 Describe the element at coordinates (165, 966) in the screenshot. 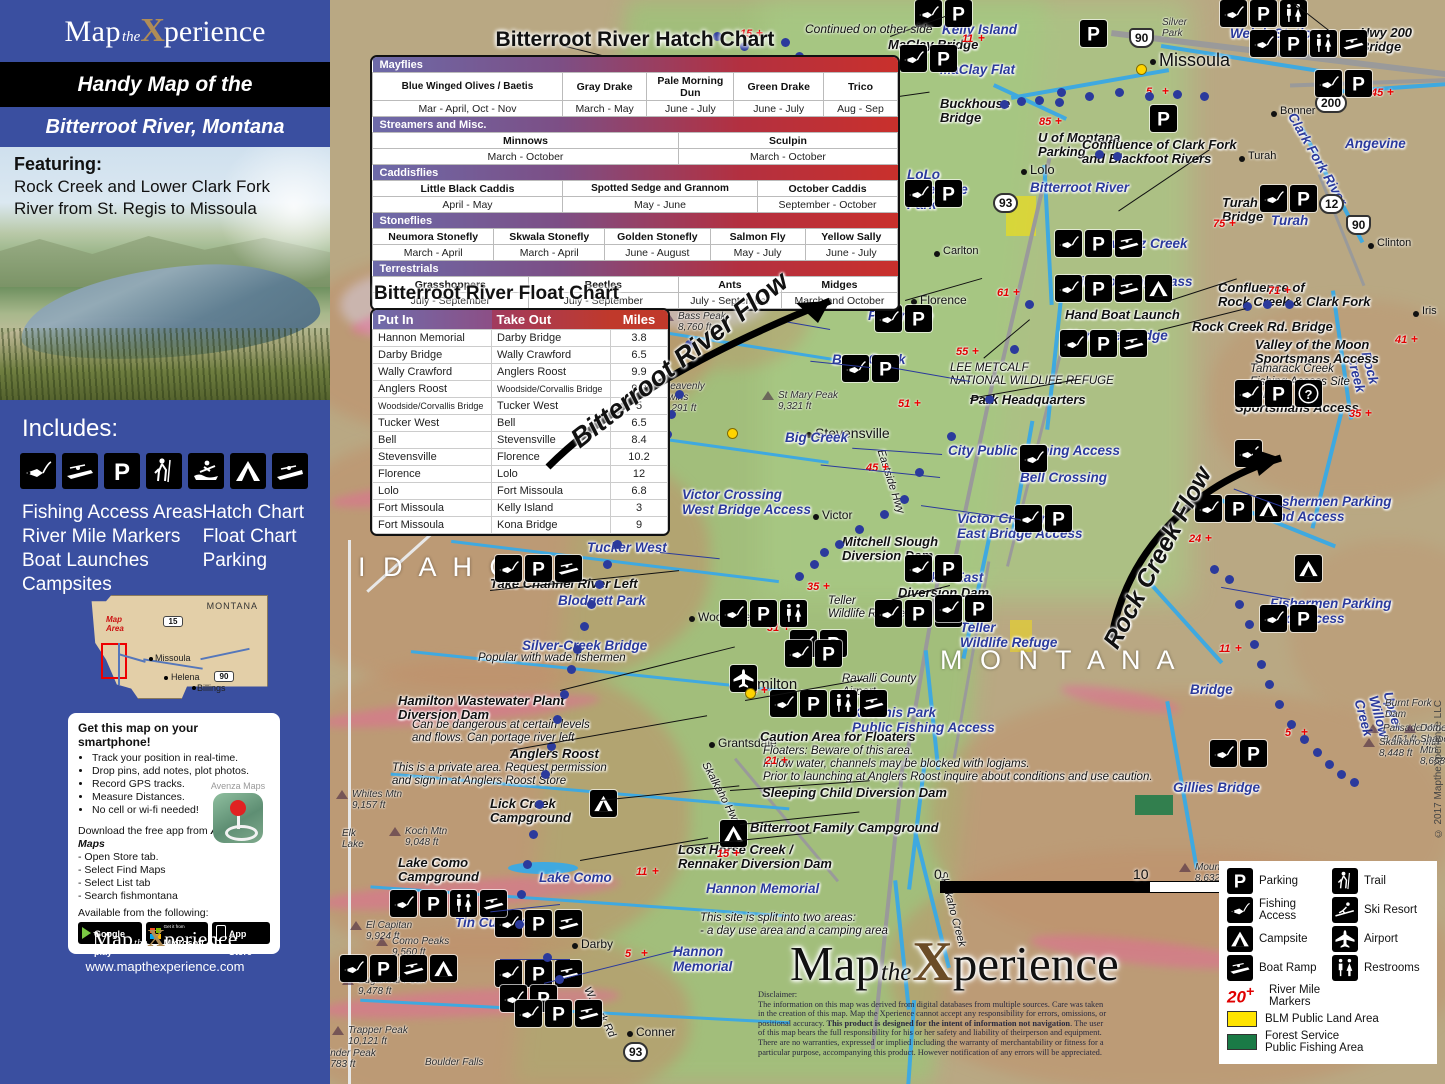

I see `website-url: www.mapthexperience.com` at that location.